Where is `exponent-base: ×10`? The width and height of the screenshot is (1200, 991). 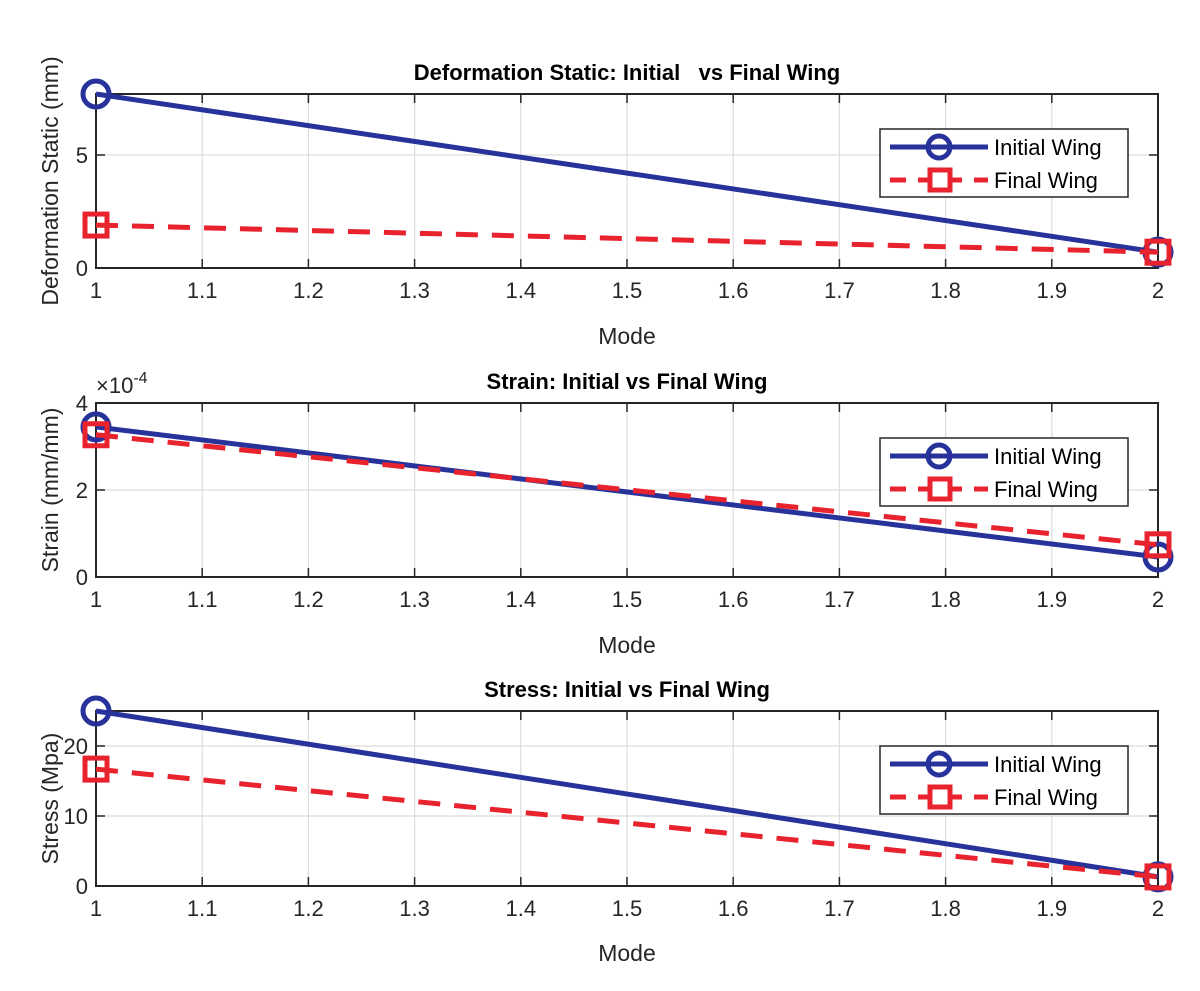
exponent-base: ×10 is located at coordinates (114, 385).